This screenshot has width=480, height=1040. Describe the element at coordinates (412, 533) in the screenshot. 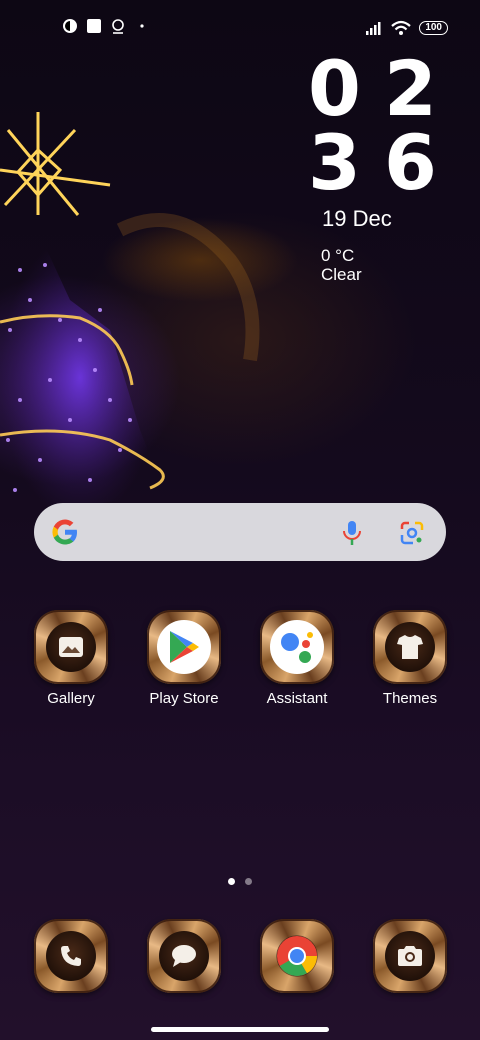

I see `google-lens-icon` at that location.